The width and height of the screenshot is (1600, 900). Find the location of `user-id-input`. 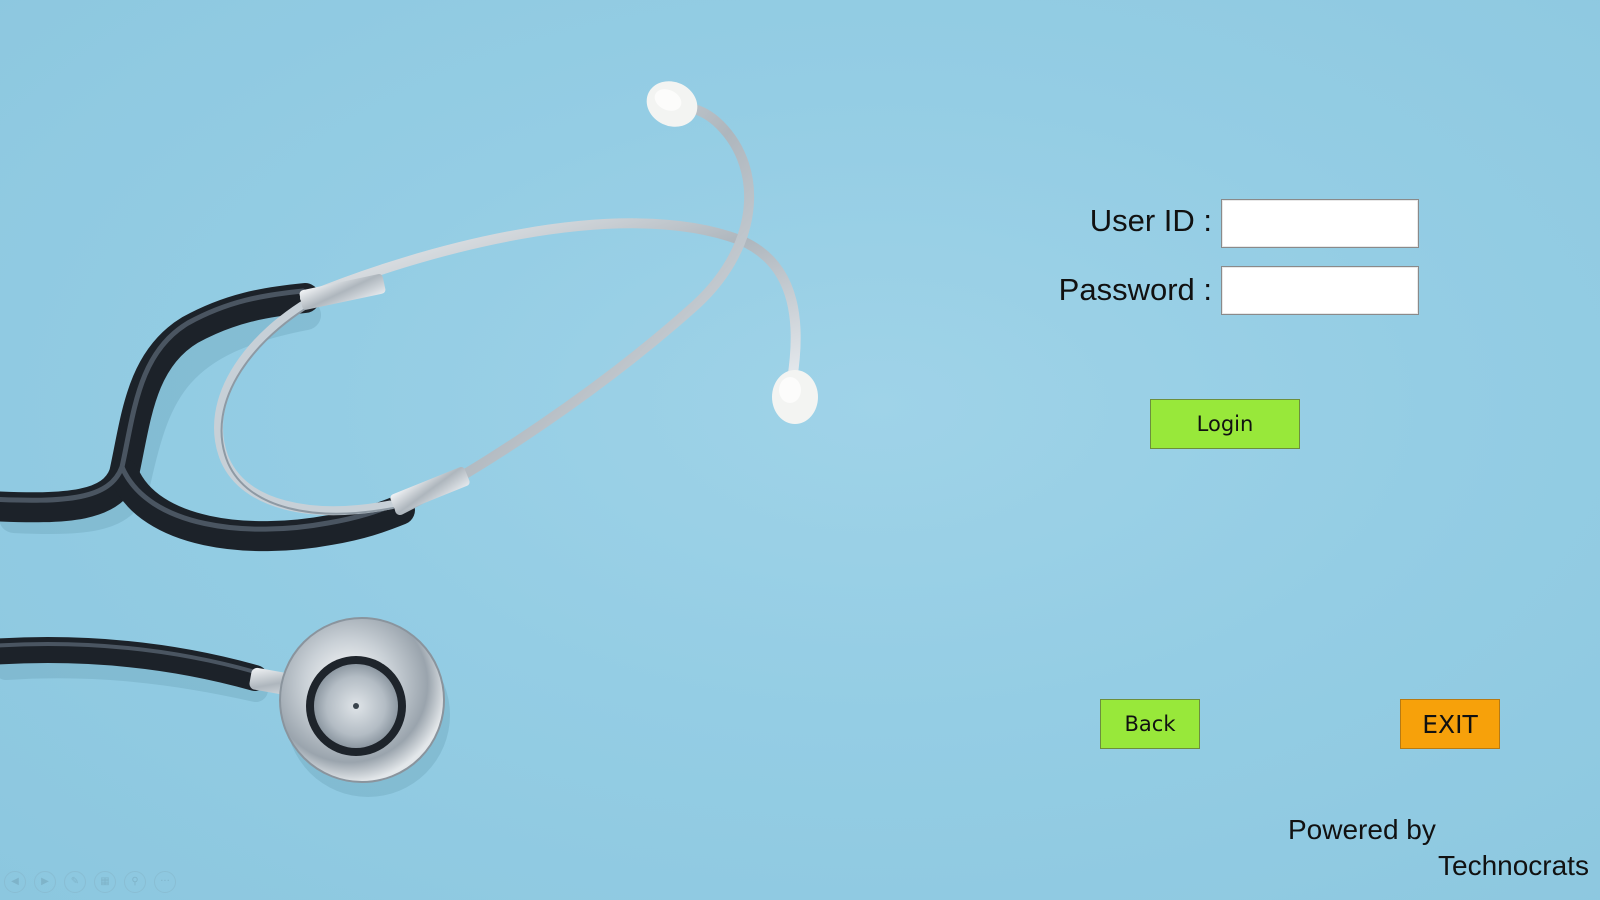

user-id-input is located at coordinates (1320, 223).